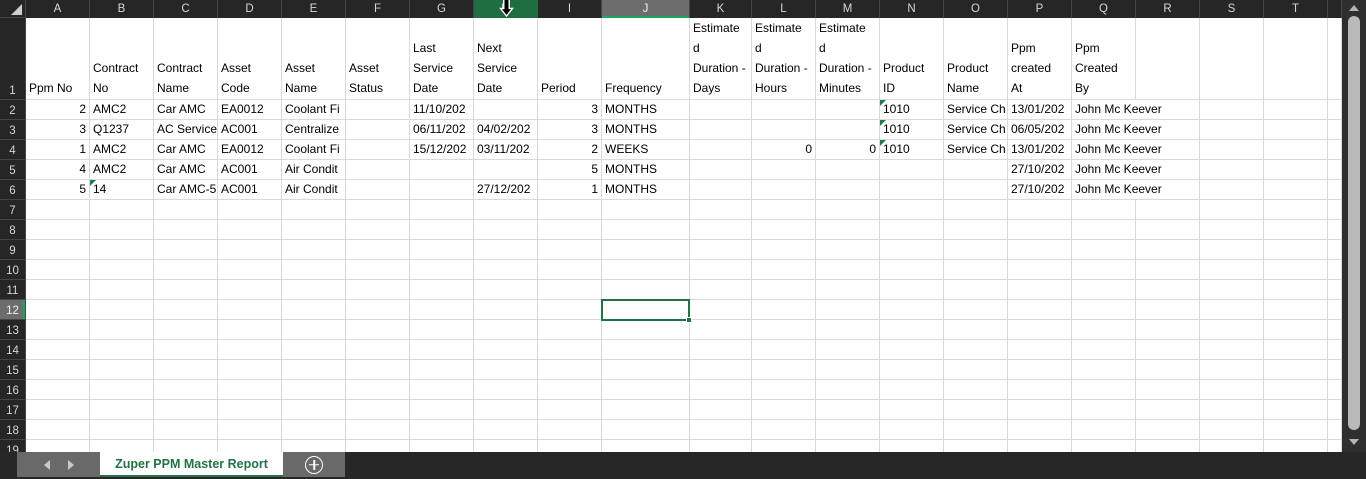 The image size is (1366, 479). I want to click on row-header-2: 2, so click(13, 110).